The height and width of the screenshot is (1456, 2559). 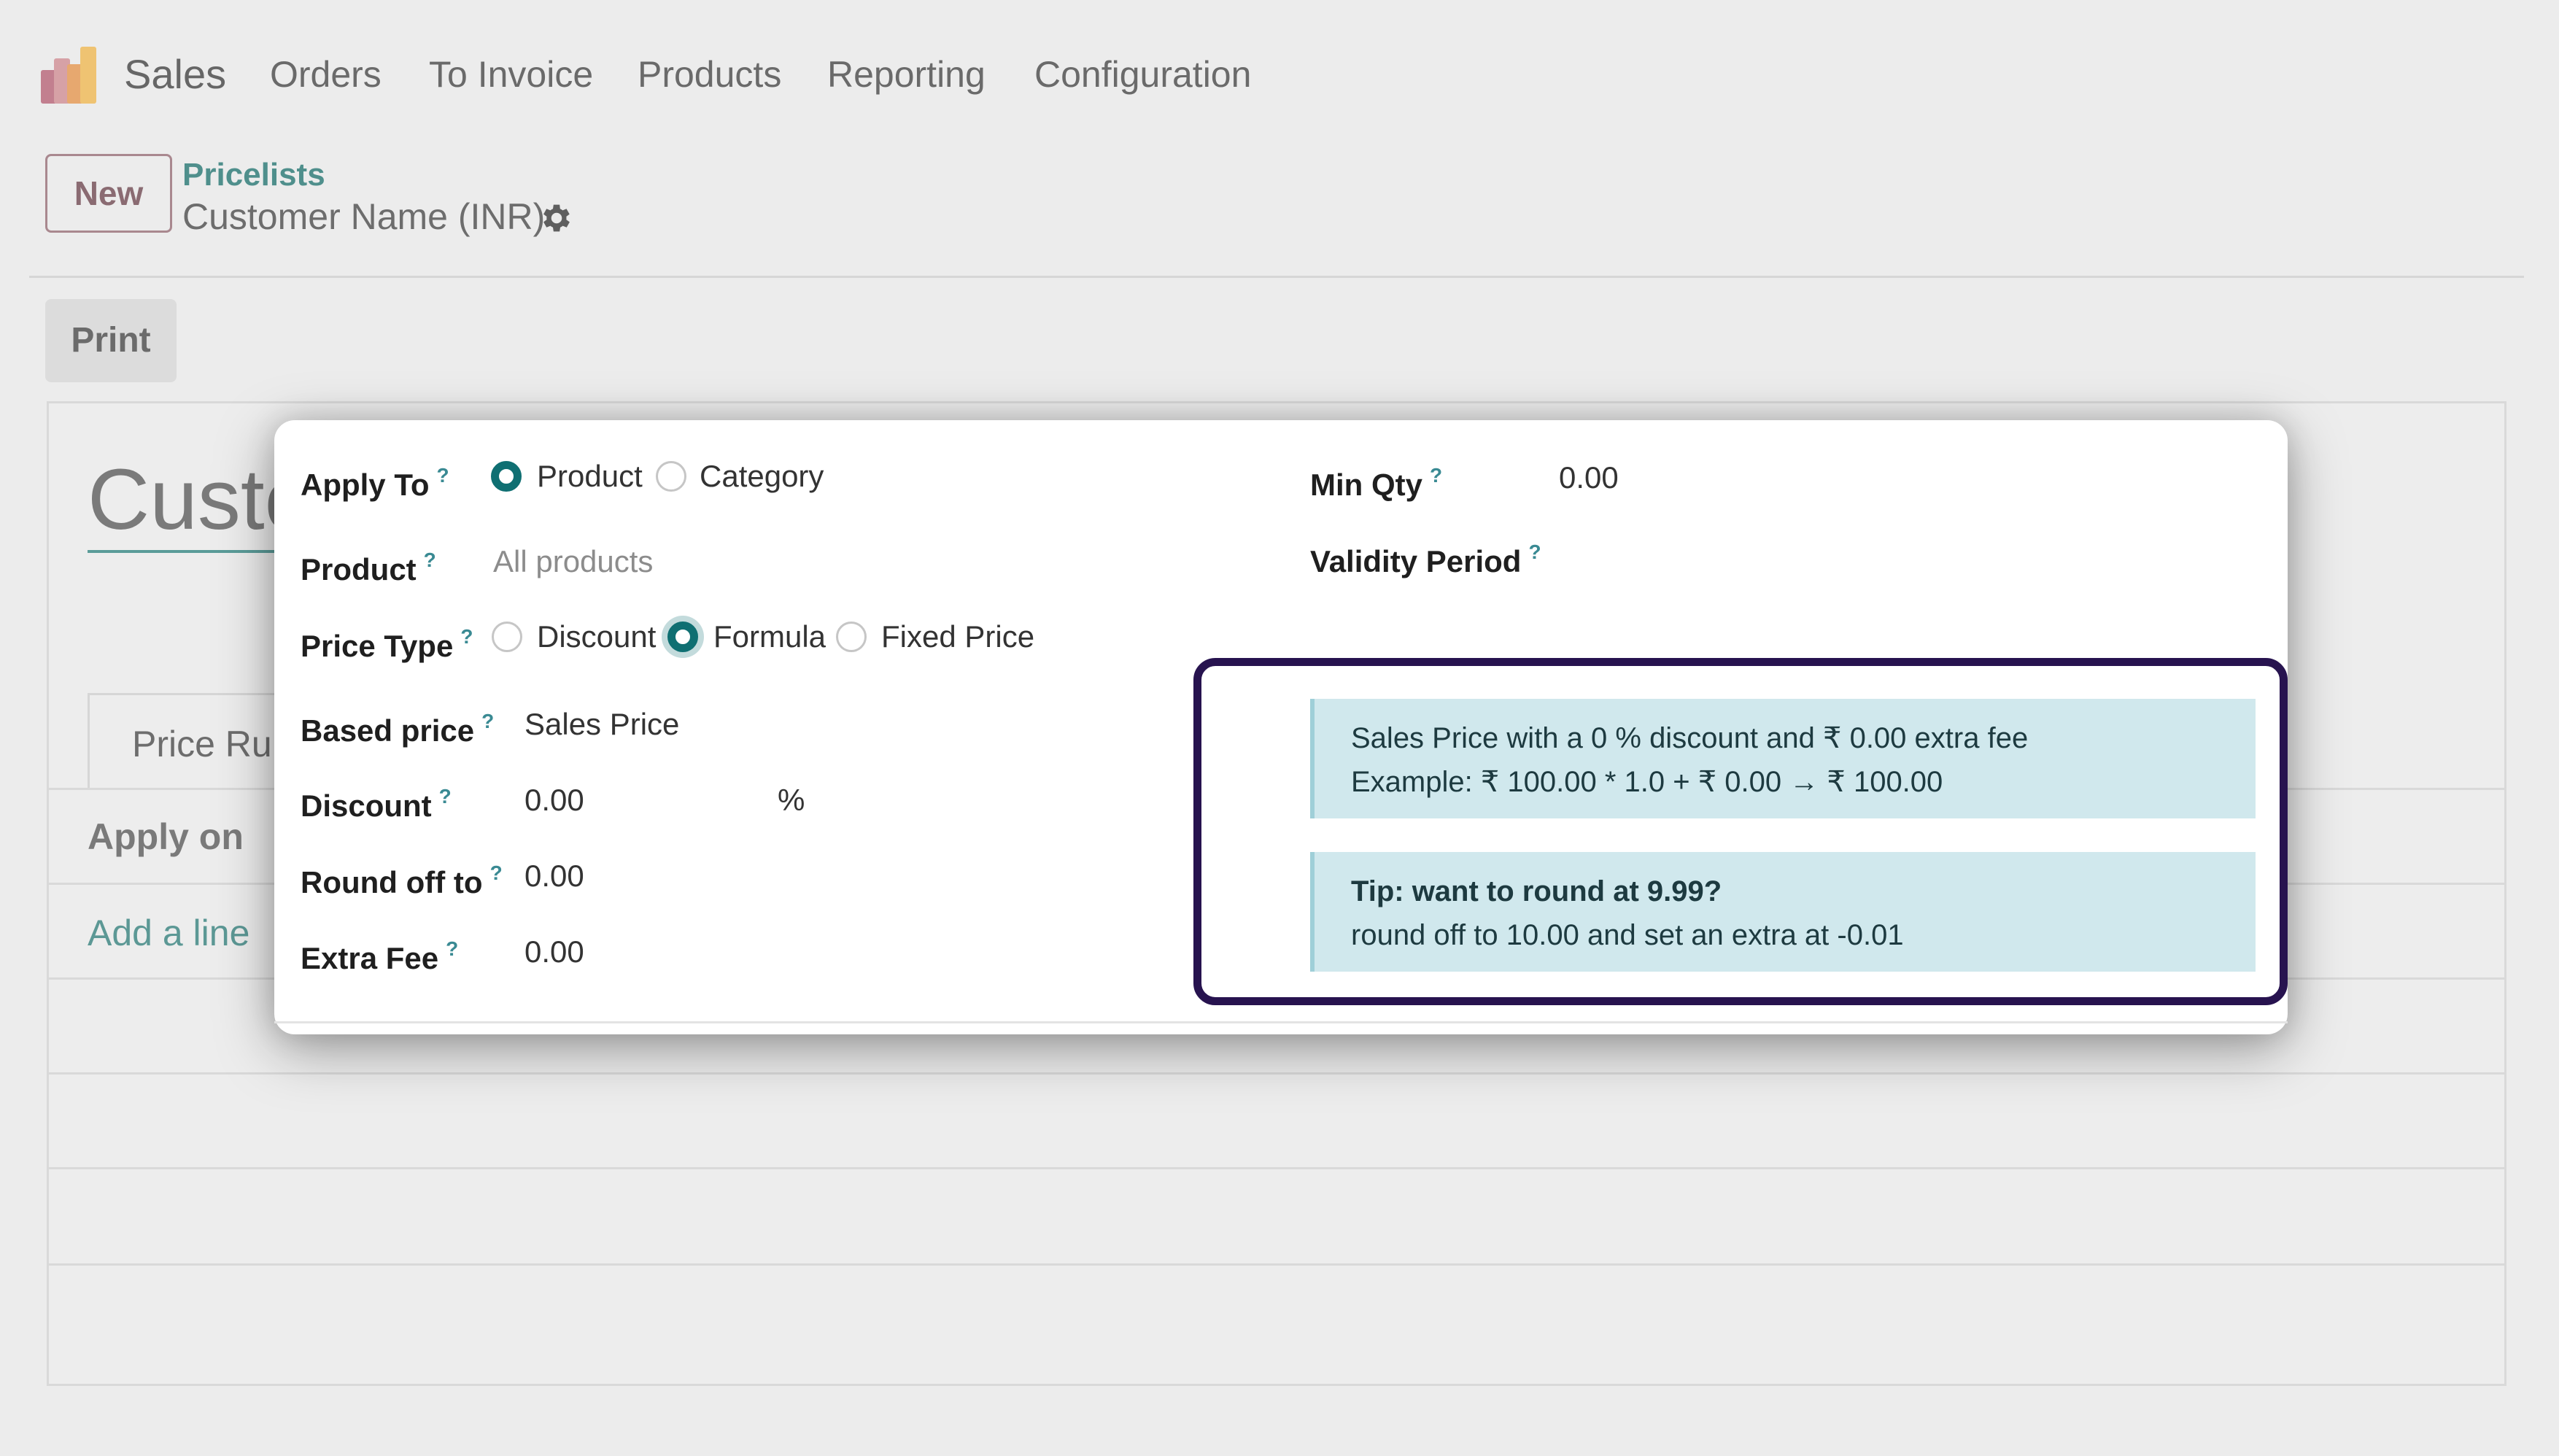 I want to click on min-qty-input: 0.00, so click(x=1589, y=477).